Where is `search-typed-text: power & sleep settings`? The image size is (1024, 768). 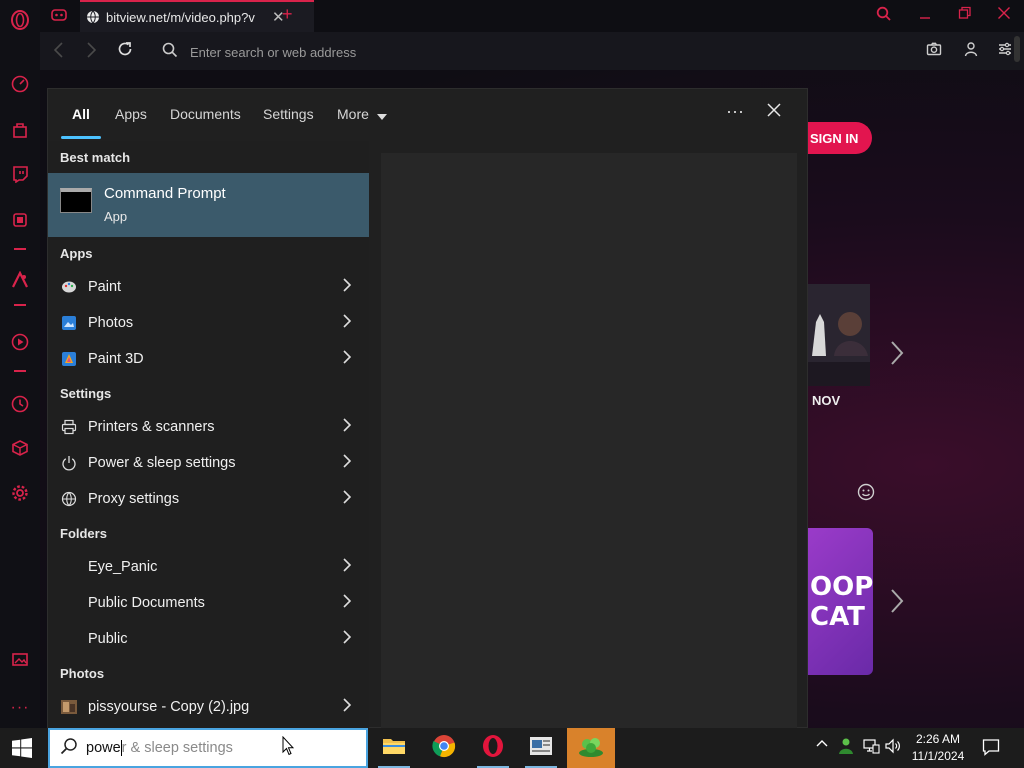
search-typed-text: power & sleep settings is located at coordinates (159, 748).